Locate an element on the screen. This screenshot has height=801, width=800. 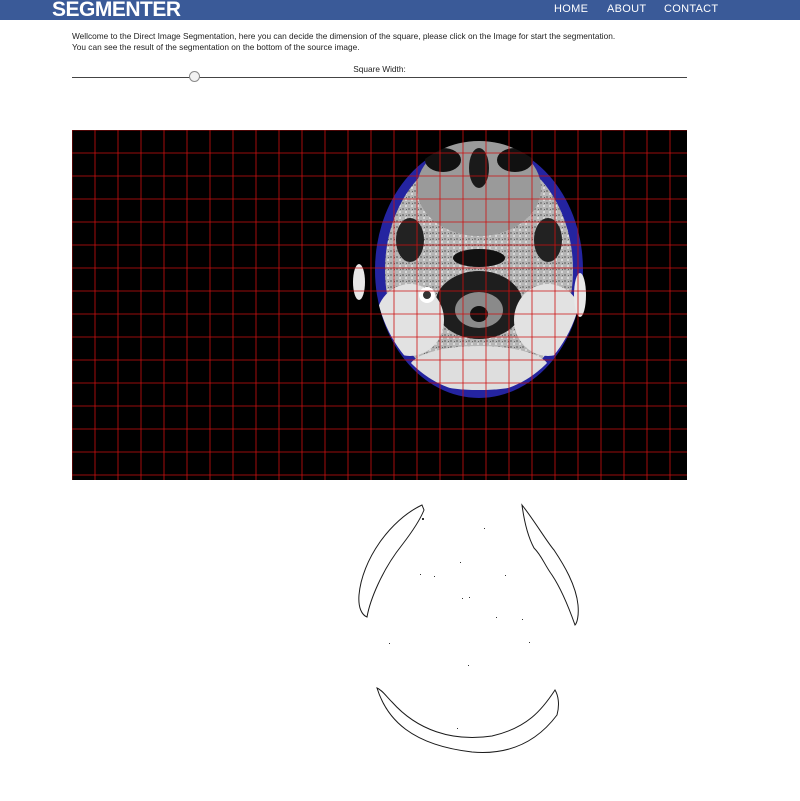
nav-about-link: ABOUT is located at coordinates (626, 9).